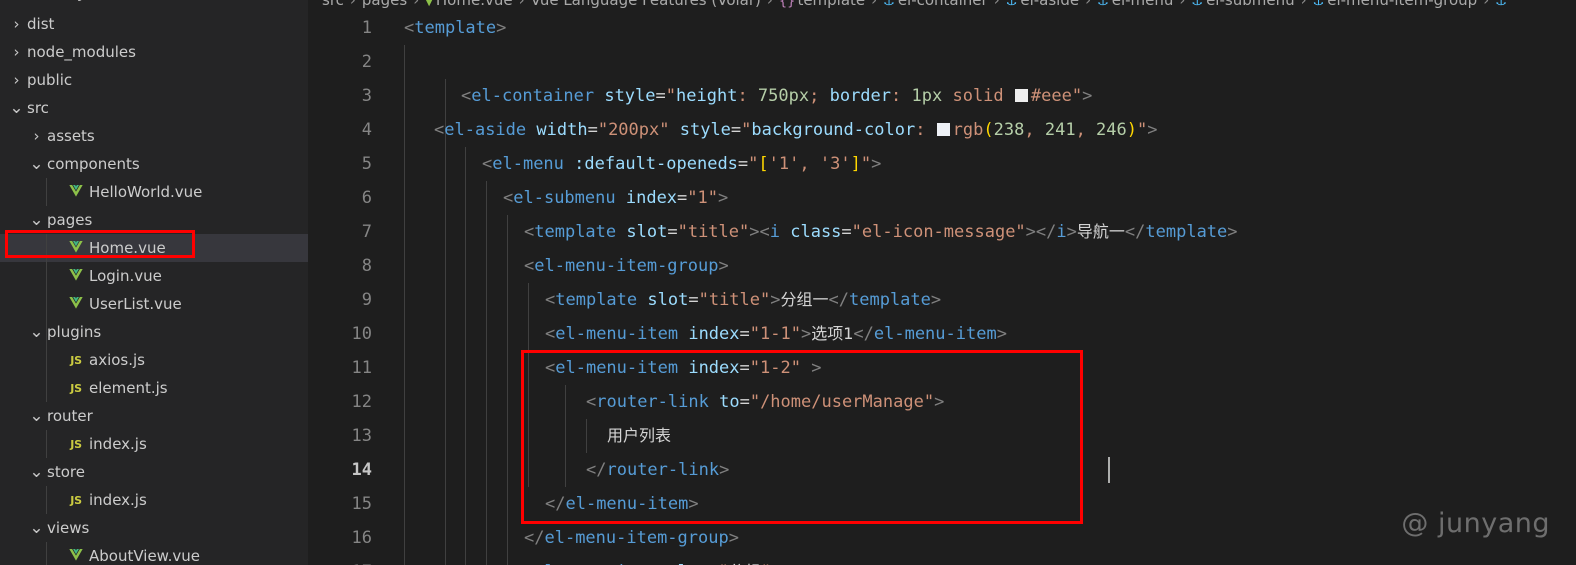  Describe the element at coordinates (366, 300) in the screenshot. I see `line-number: 9` at that location.